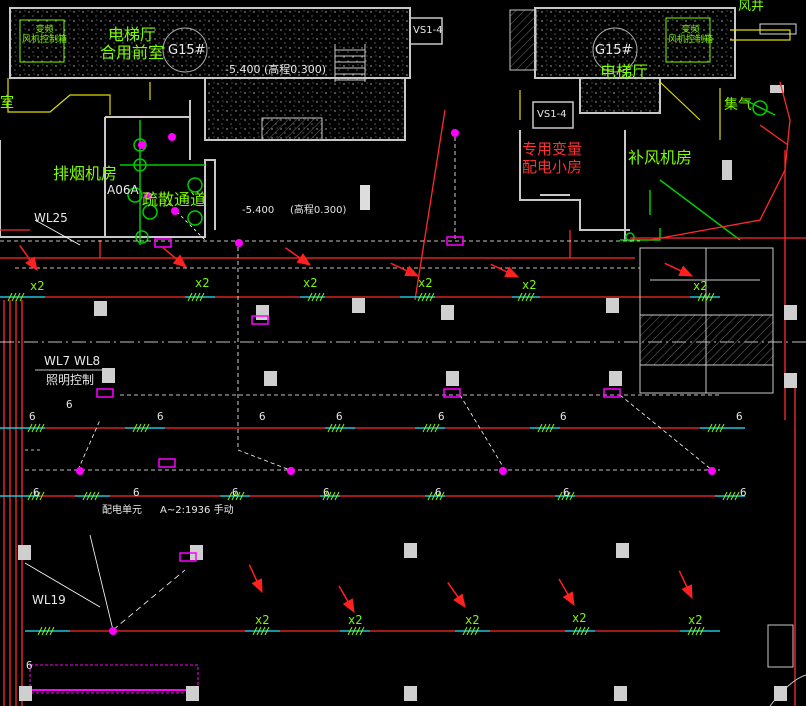 The height and width of the screenshot is (706, 806). What do you see at coordinates (620, 95) in the screenshot?
I see `room-elevator-right-lower` at bounding box center [620, 95].